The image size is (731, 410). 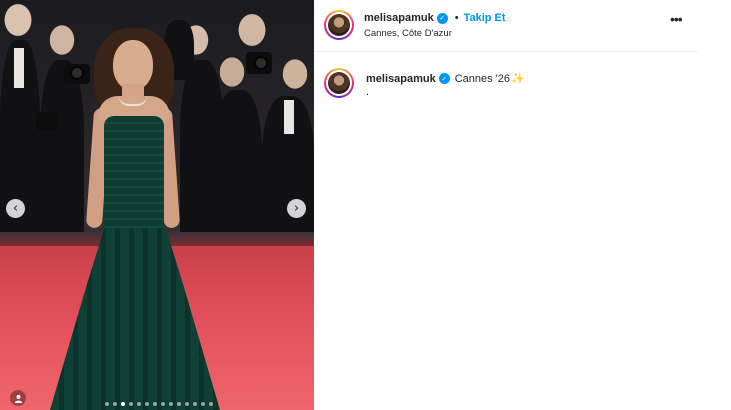 I want to click on header-avatar, so click(x=339, y=25).